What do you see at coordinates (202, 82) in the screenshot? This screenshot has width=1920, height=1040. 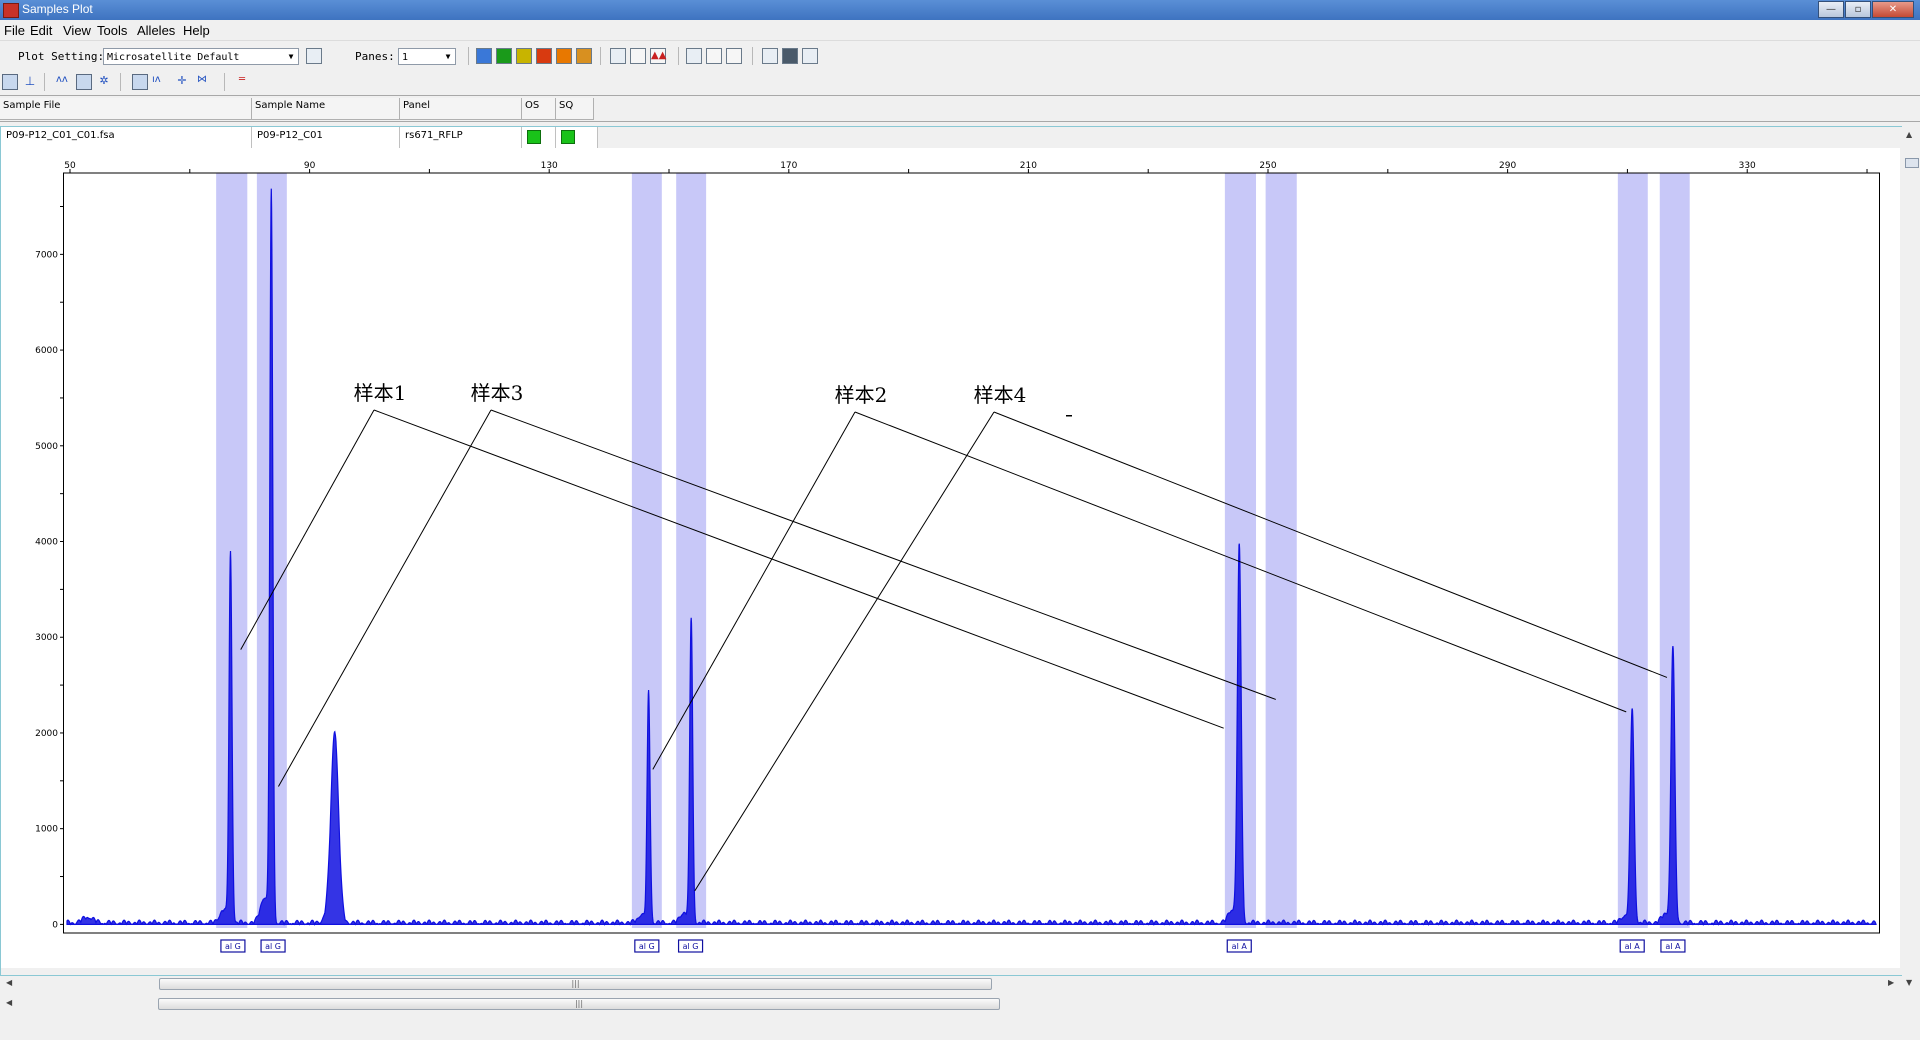 I see `peak-edit-icon: ⋈` at bounding box center [202, 82].